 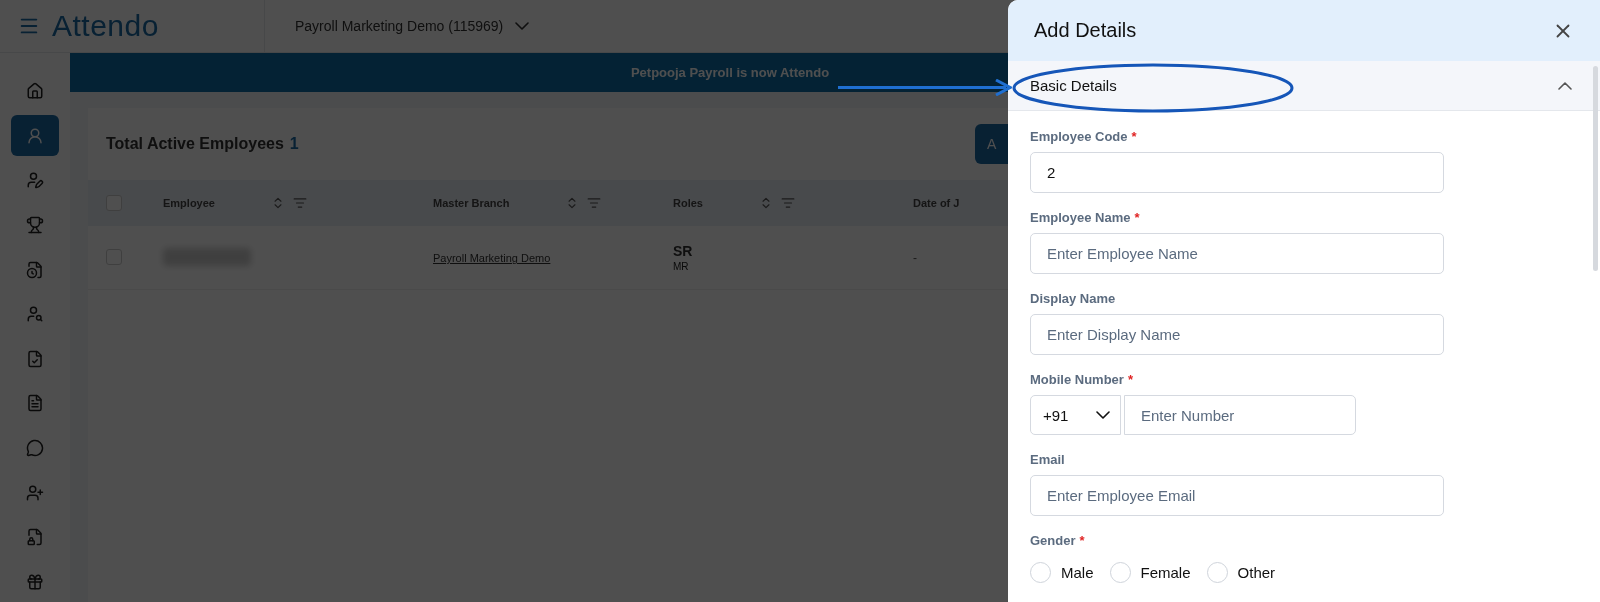 I want to click on field-label: Mobile Number *, so click(x=1082, y=379).